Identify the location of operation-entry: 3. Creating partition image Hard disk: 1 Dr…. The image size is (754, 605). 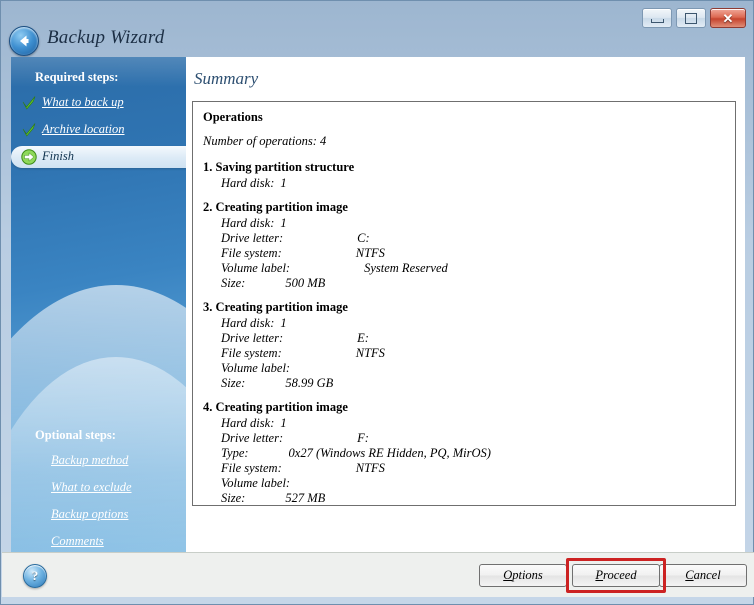
(467, 345).